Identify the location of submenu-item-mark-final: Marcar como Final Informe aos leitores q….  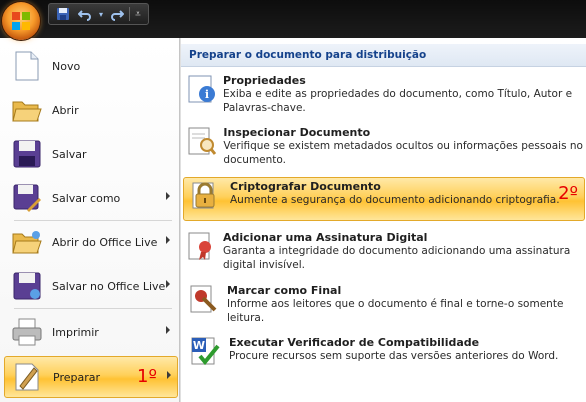
(383, 305).